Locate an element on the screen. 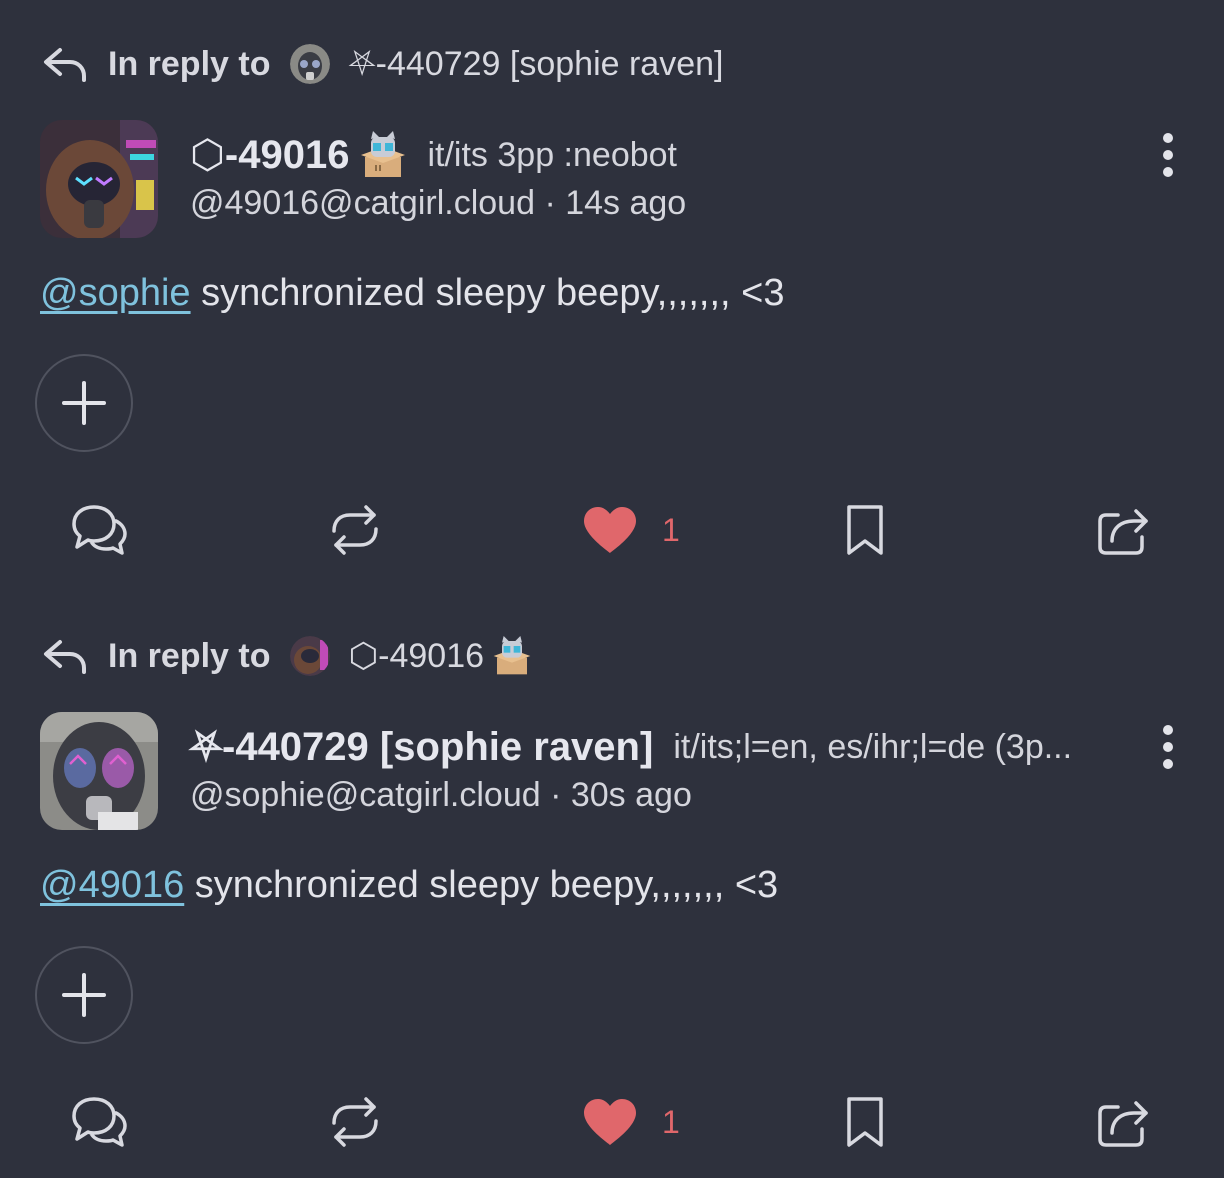  reply-context: In reply to ⬡-49016 is located at coordinates (287, 656).